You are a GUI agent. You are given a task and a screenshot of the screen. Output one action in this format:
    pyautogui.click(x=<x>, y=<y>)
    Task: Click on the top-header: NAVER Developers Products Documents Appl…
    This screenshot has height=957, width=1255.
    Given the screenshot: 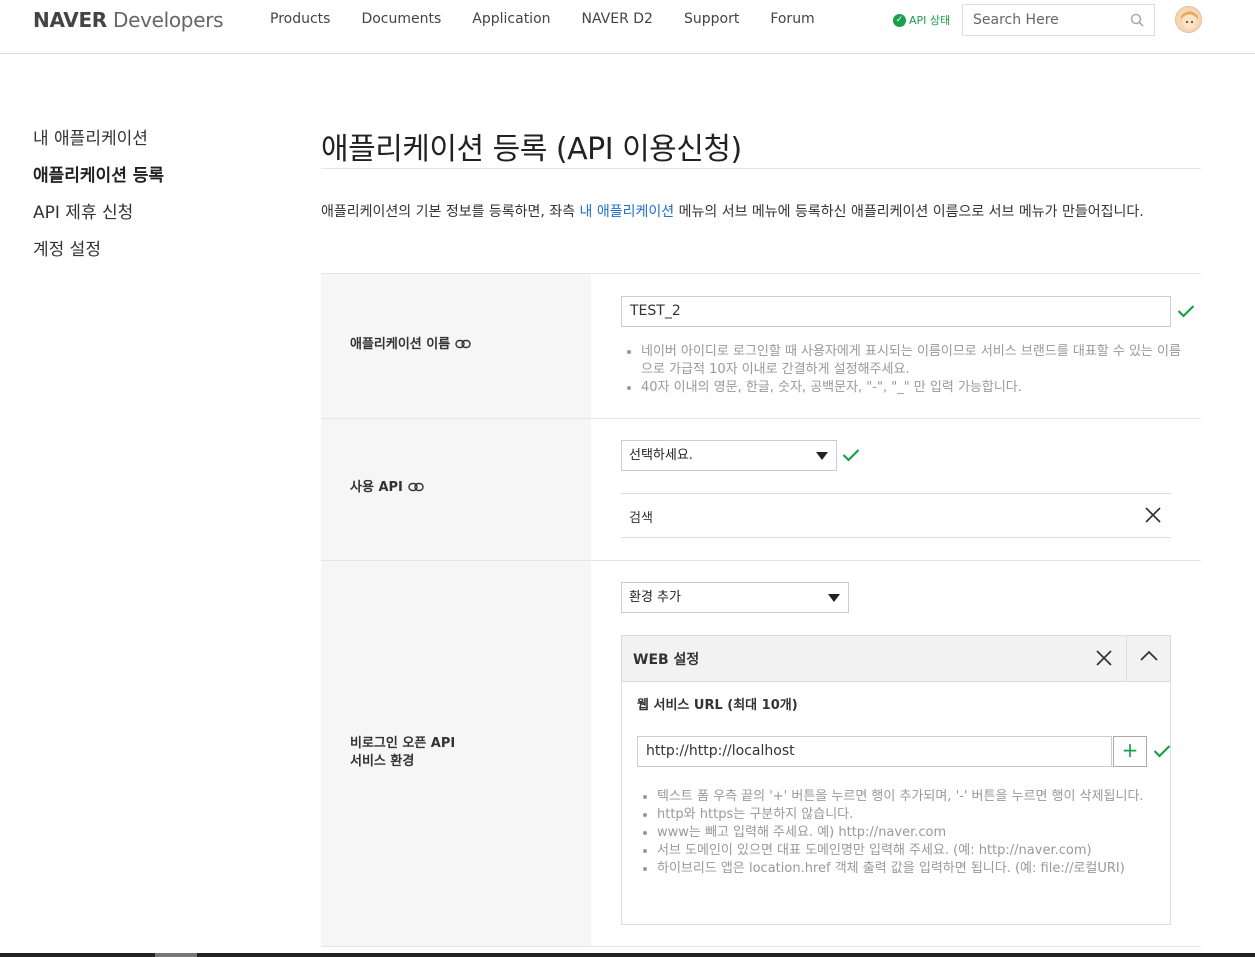 What is the action you would take?
    pyautogui.click(x=627, y=27)
    